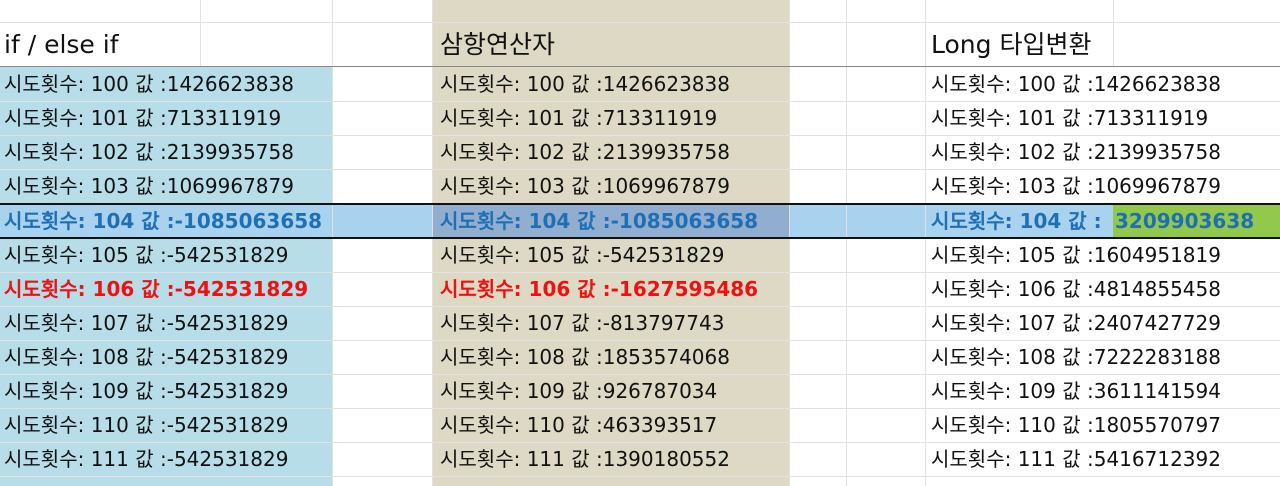 Image resolution: width=1280 pixels, height=486 pixels. I want to click on cell-col1-error: 시도횟수: 106 값 :-542531829, so click(156, 289).